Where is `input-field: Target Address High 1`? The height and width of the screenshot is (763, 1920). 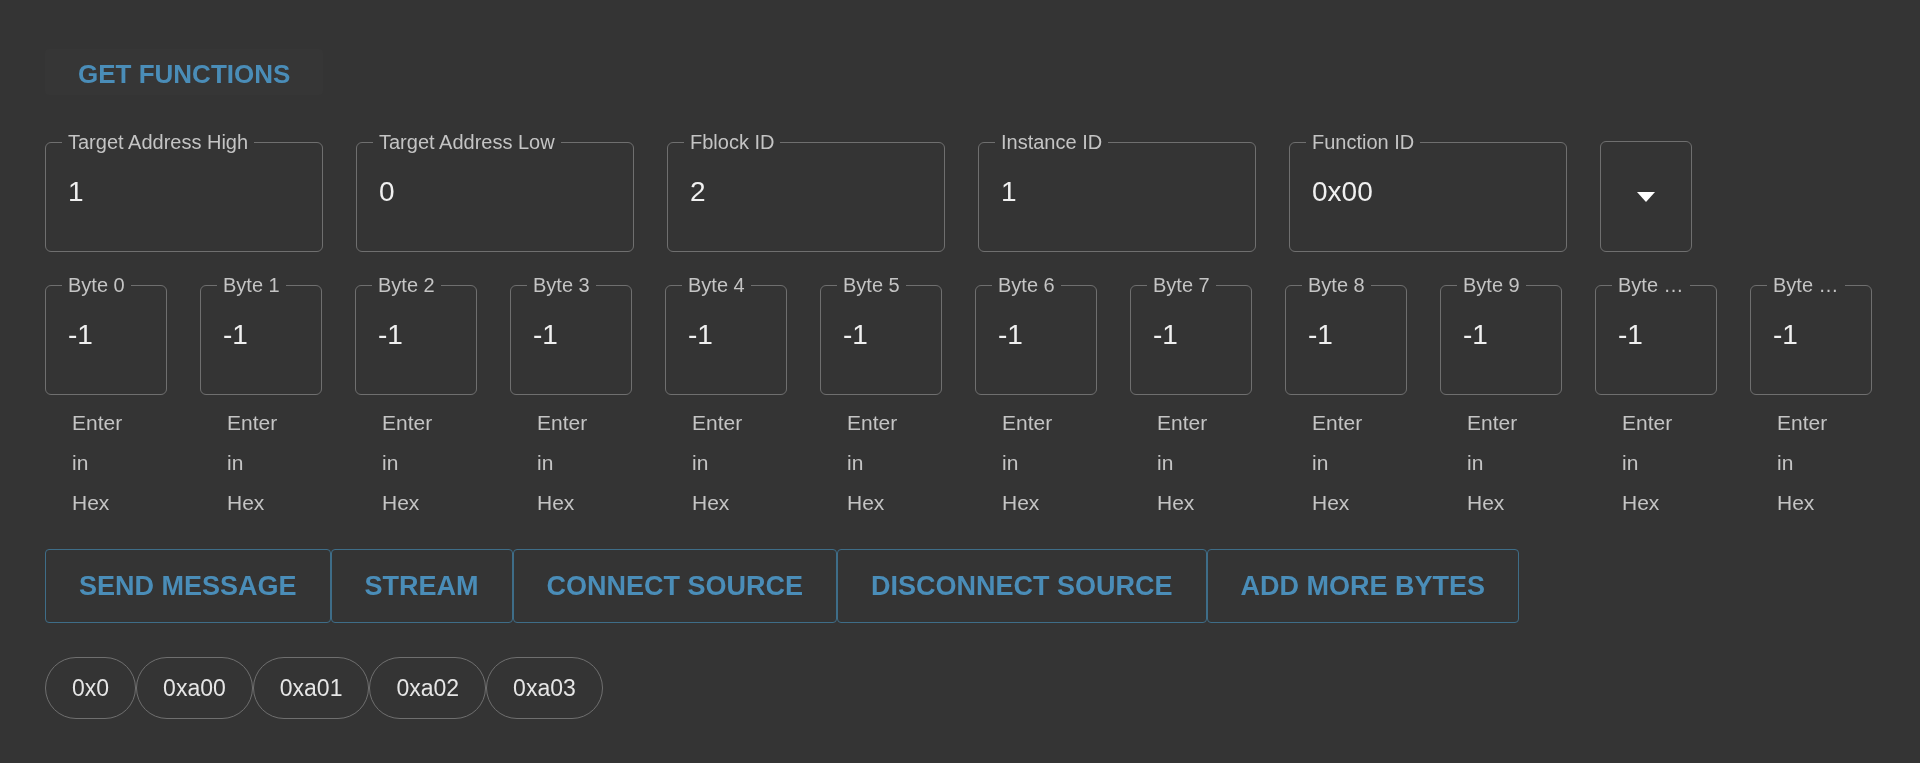 input-field: Target Address High 1 is located at coordinates (184, 191).